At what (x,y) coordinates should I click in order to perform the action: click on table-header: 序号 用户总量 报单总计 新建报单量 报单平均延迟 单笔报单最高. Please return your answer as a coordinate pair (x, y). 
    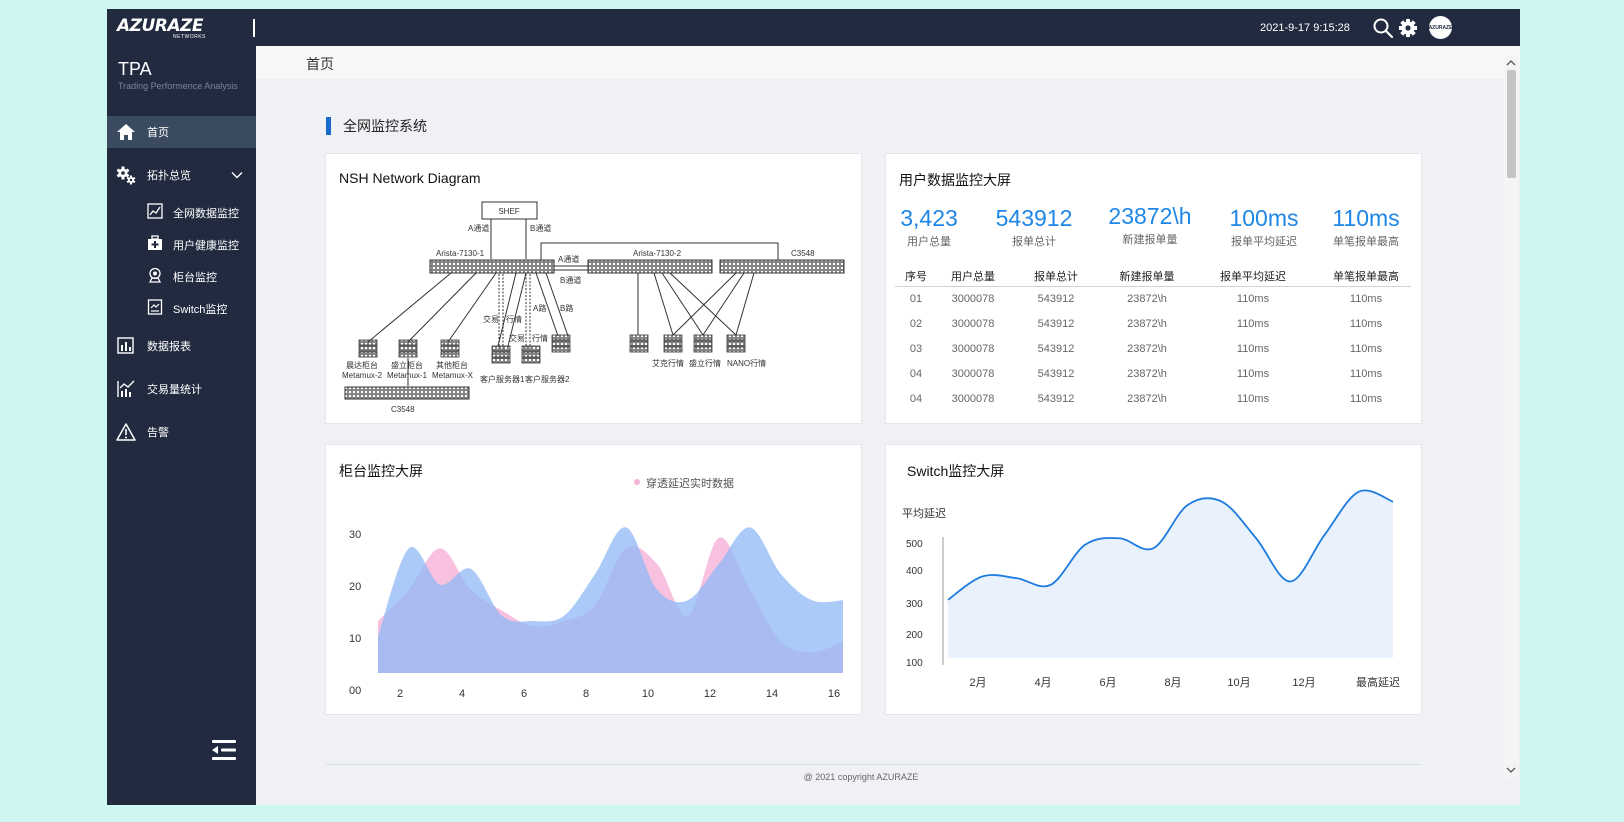
    Looking at the image, I should click on (1153, 274).